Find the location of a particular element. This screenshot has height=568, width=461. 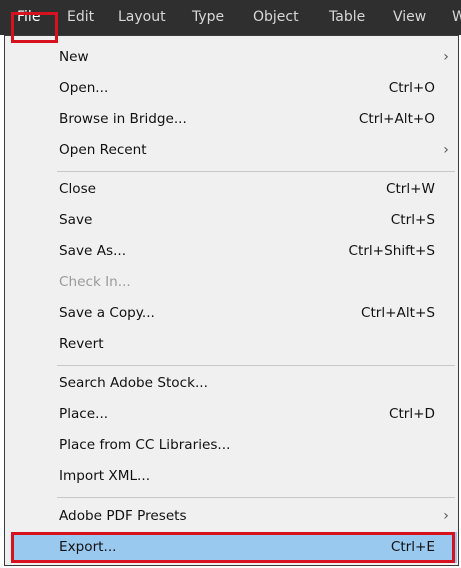

menu-item-save-a-copy: Save a Copy... Ctrl+Alt+S is located at coordinates (235, 313).